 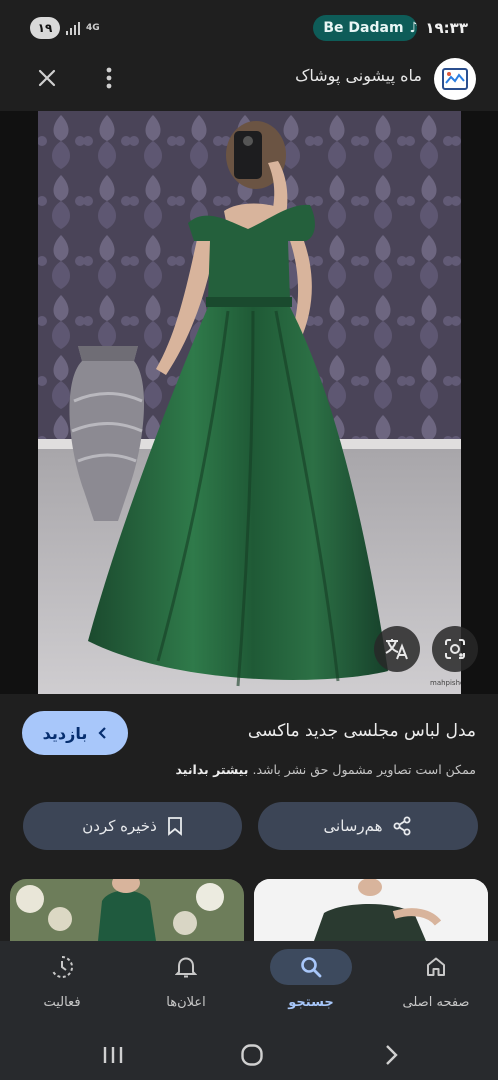 I want to click on notification-count-badge: ۱۹, so click(x=45, y=28).